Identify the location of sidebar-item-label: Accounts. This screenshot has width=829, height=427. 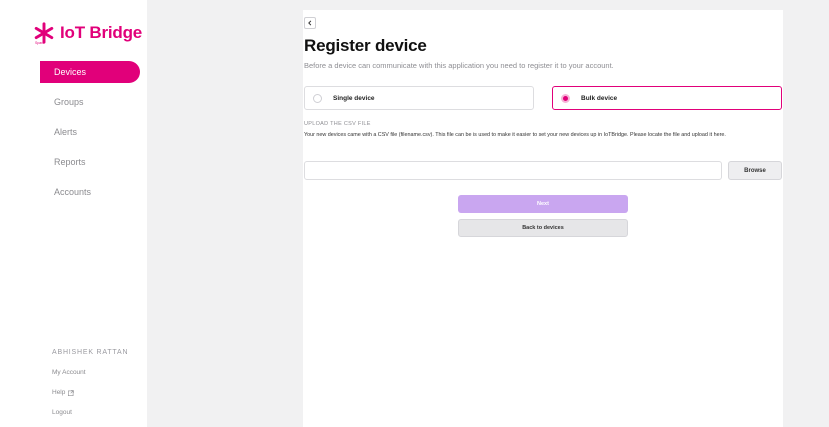
(73, 192).